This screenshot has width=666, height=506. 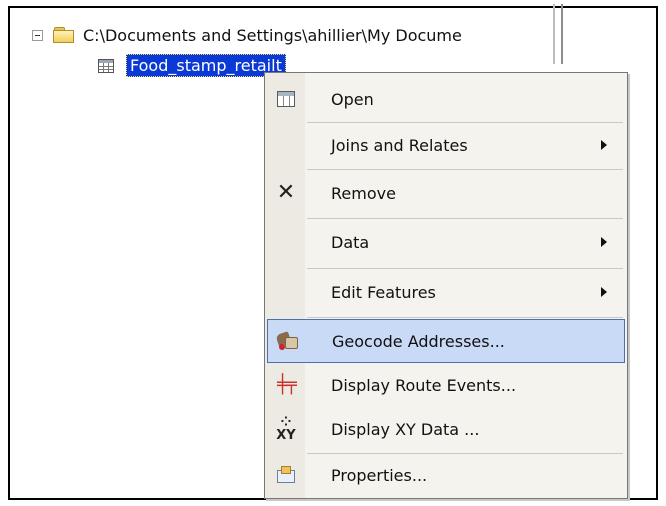 I want to click on remove-x-icon: ✕, so click(x=286, y=192).